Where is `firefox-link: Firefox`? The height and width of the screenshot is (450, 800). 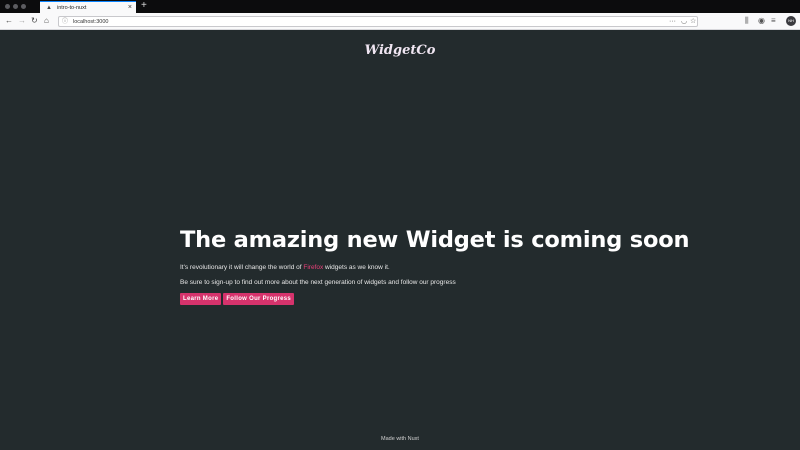
firefox-link: Firefox is located at coordinates (313, 267).